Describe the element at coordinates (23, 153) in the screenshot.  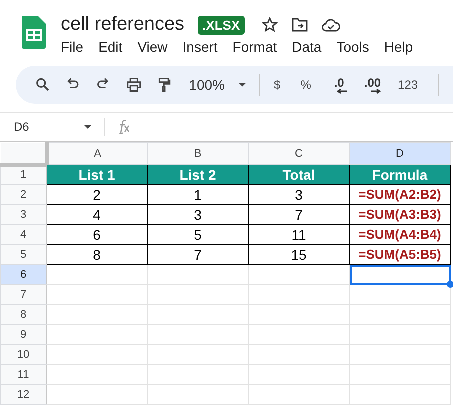
I see `select-all-corner` at that location.